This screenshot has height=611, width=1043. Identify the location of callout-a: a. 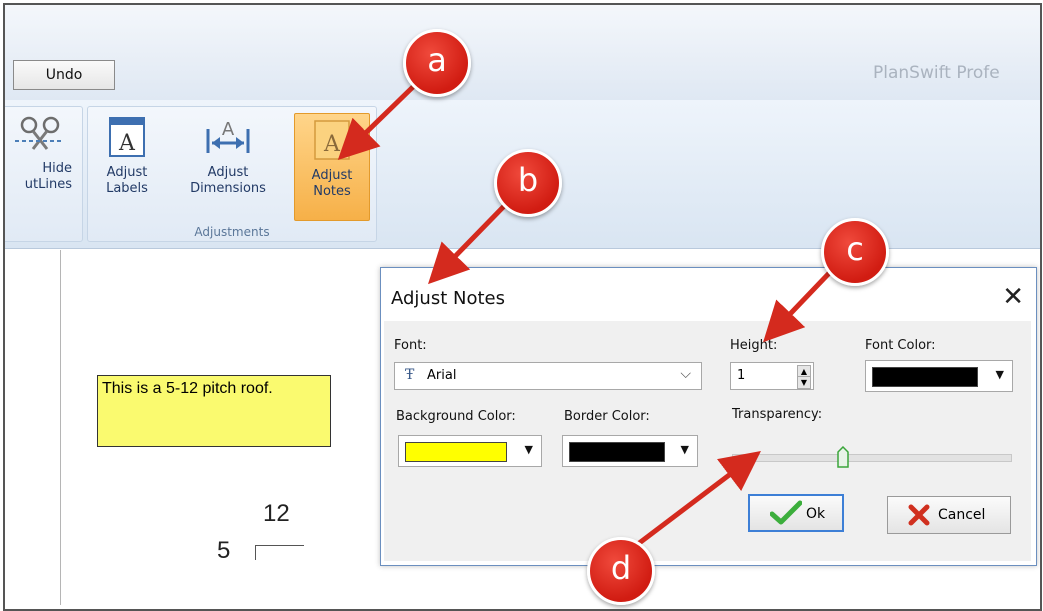
(437, 63).